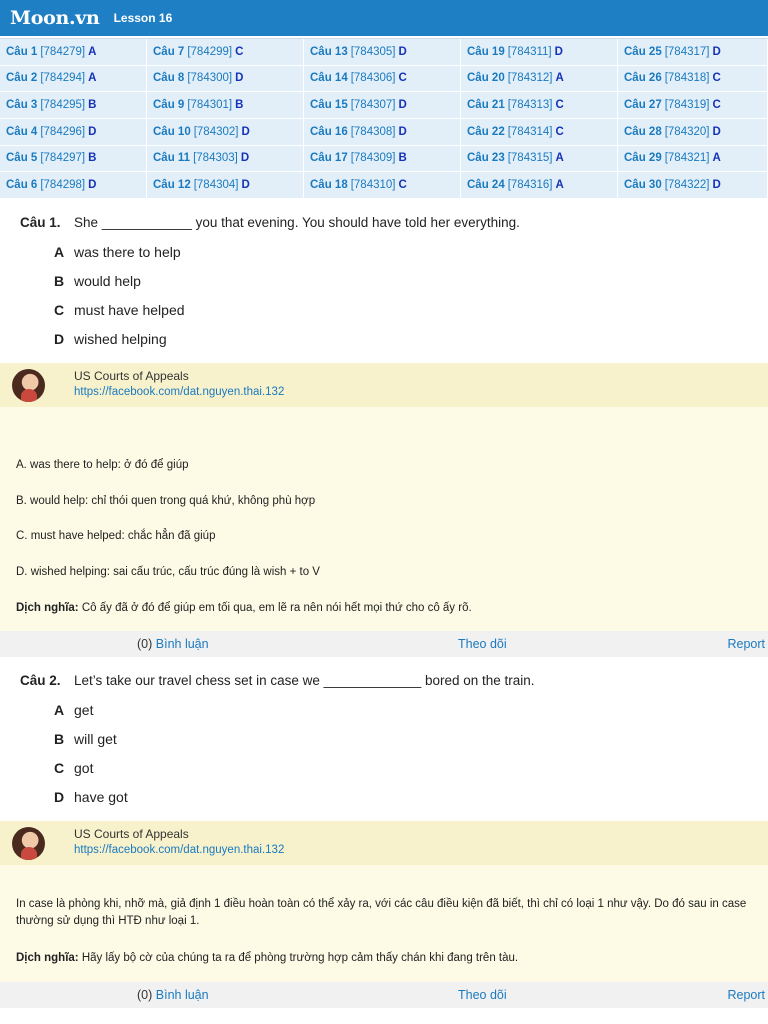 The image size is (768, 1024). Describe the element at coordinates (382, 185) in the screenshot. I see `answer-key-cell: Câu 18 [784310] C` at that location.